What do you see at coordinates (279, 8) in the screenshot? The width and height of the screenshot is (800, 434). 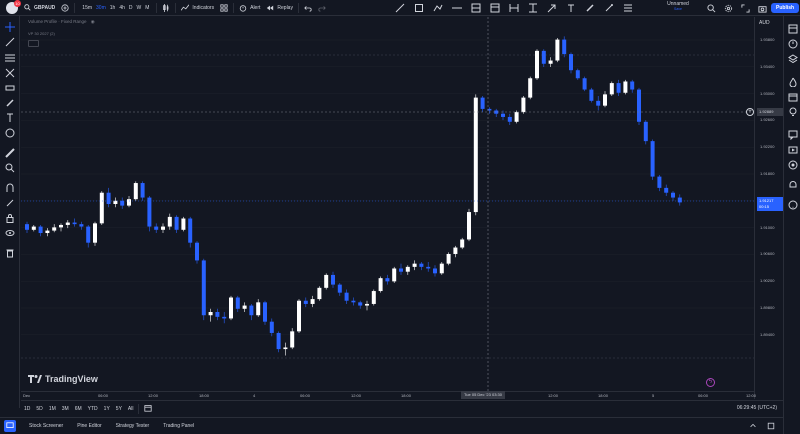 I see `replay-button: Replay` at bounding box center [279, 8].